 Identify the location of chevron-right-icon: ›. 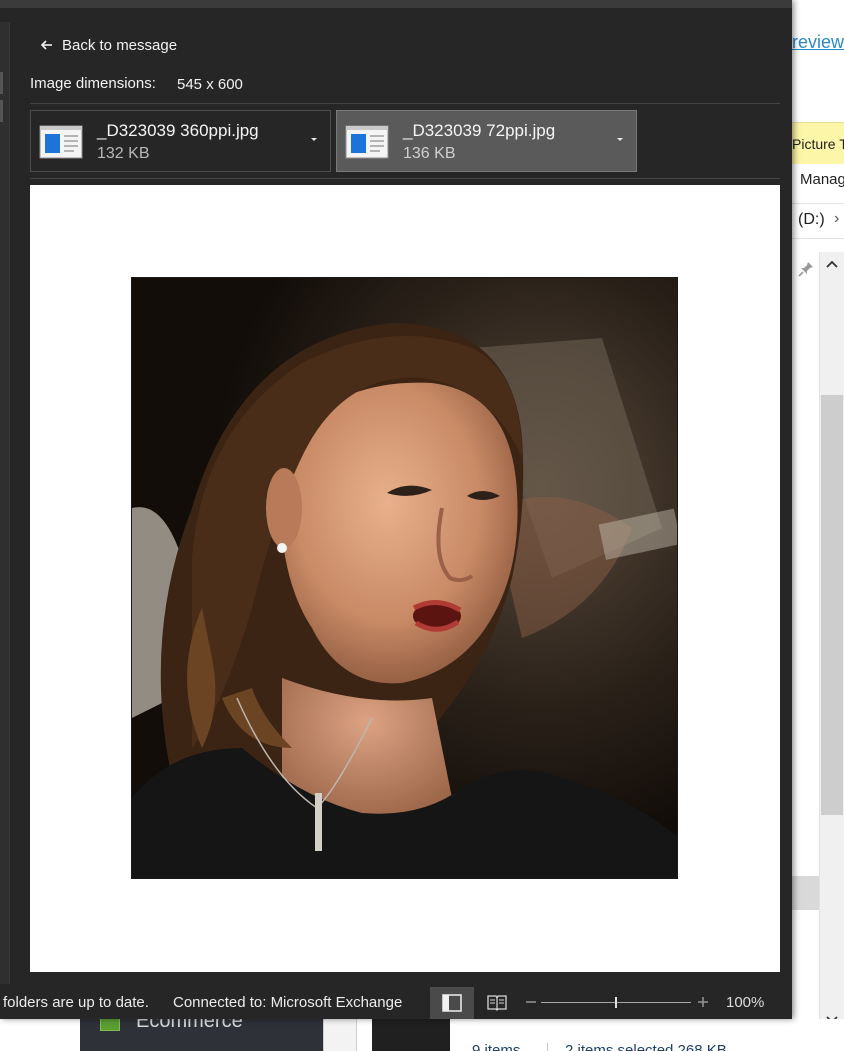
(836, 219).